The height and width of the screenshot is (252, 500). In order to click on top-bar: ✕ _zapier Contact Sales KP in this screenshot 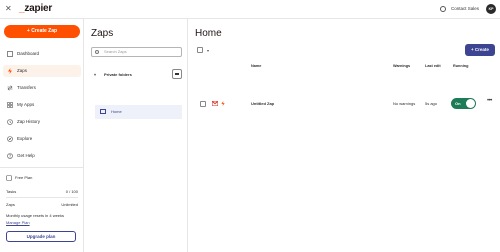, I will do `click(250, 9)`.